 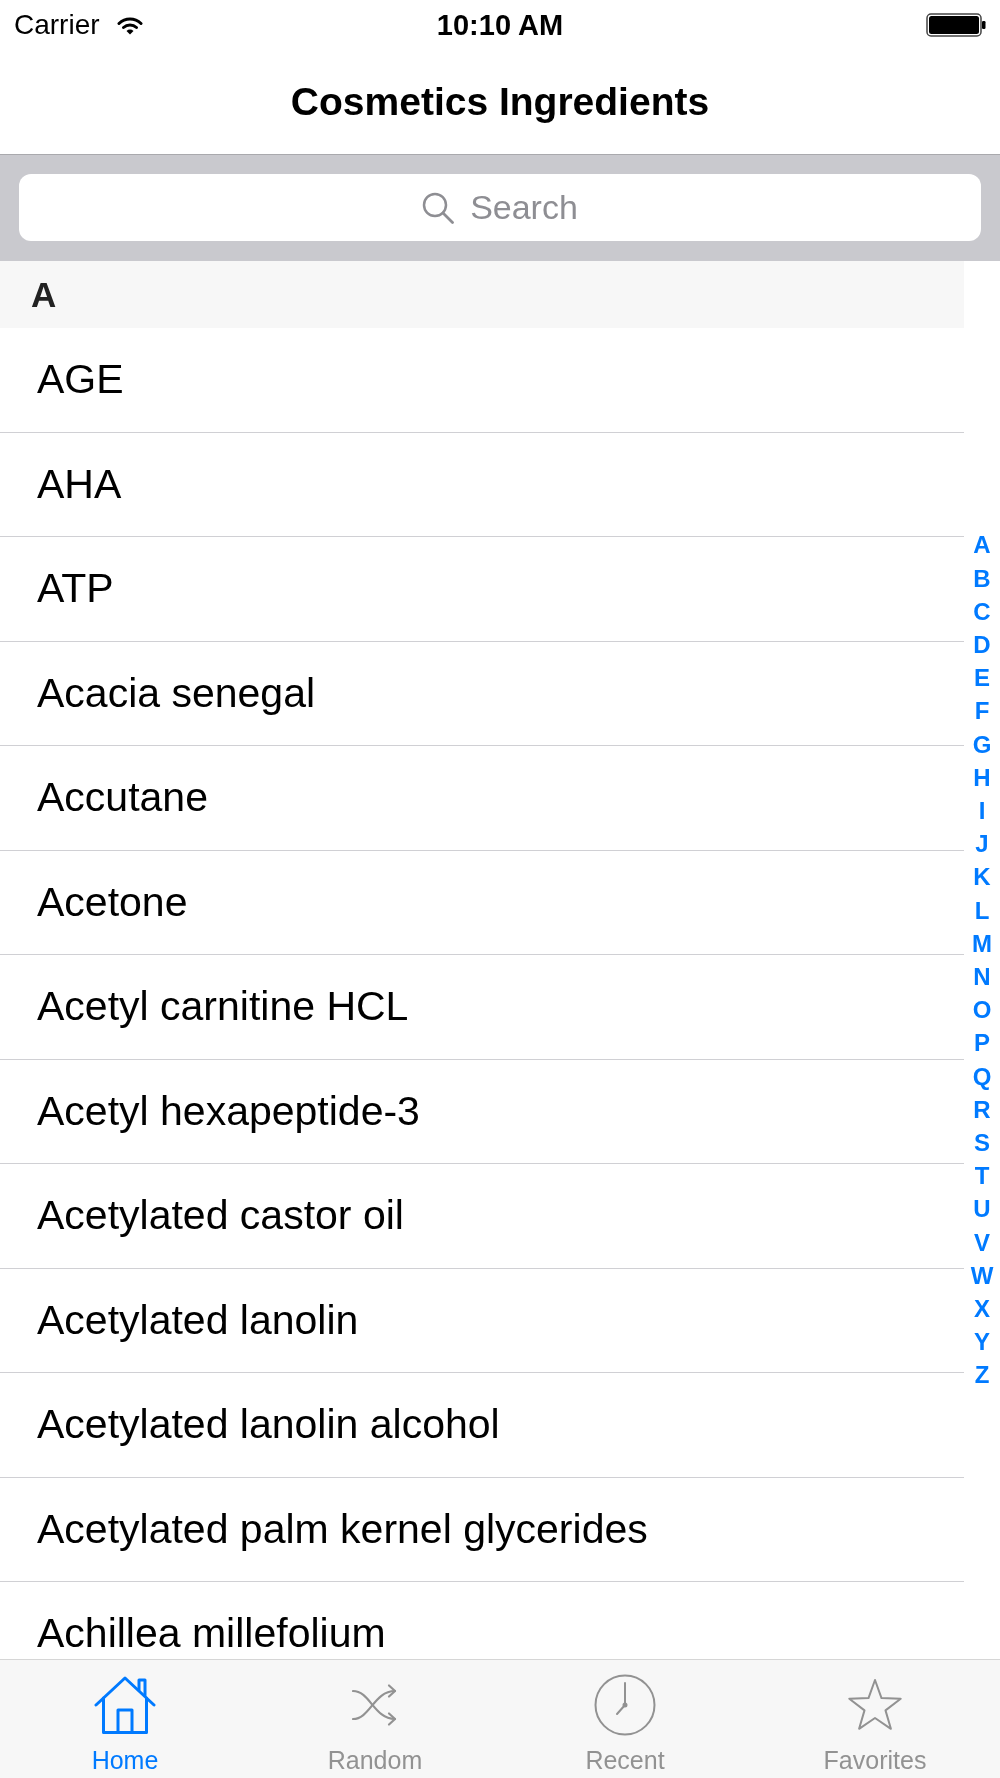 I want to click on index-letter: N, so click(x=982, y=977).